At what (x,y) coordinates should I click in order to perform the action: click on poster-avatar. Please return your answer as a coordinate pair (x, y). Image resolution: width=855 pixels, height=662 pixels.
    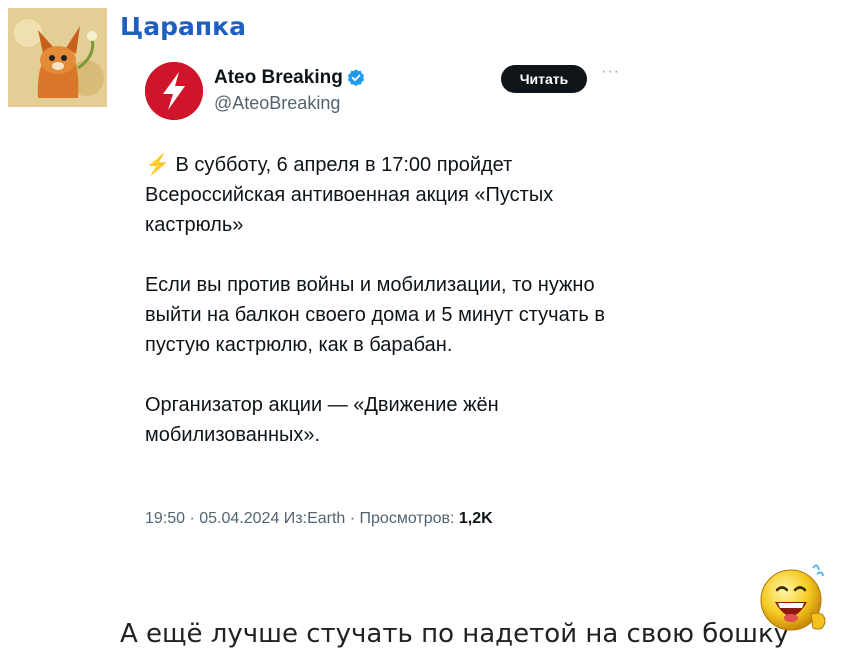
    Looking at the image, I should click on (57, 57).